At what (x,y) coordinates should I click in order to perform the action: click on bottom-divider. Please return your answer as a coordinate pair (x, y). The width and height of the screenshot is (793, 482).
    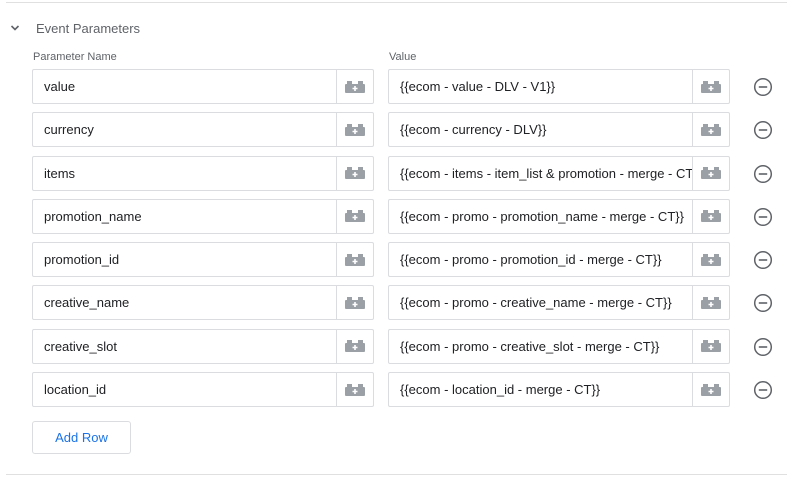
    Looking at the image, I should click on (396, 474).